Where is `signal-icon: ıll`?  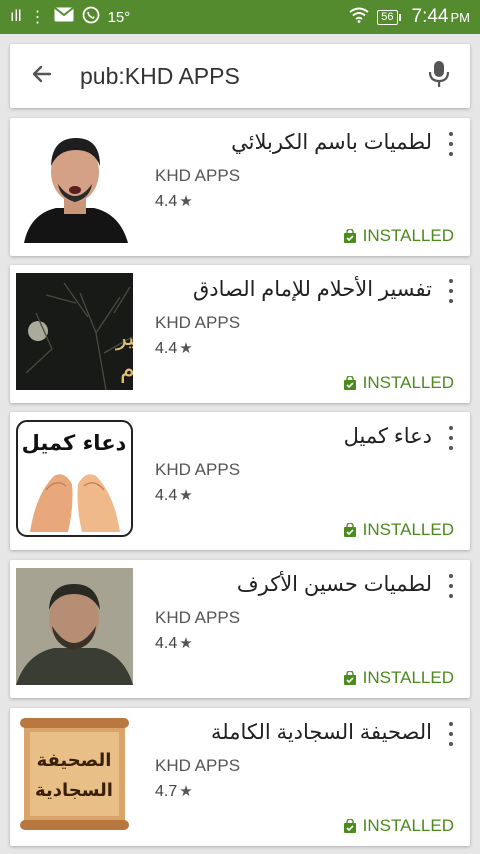
signal-icon: ıll is located at coordinates (16, 16).